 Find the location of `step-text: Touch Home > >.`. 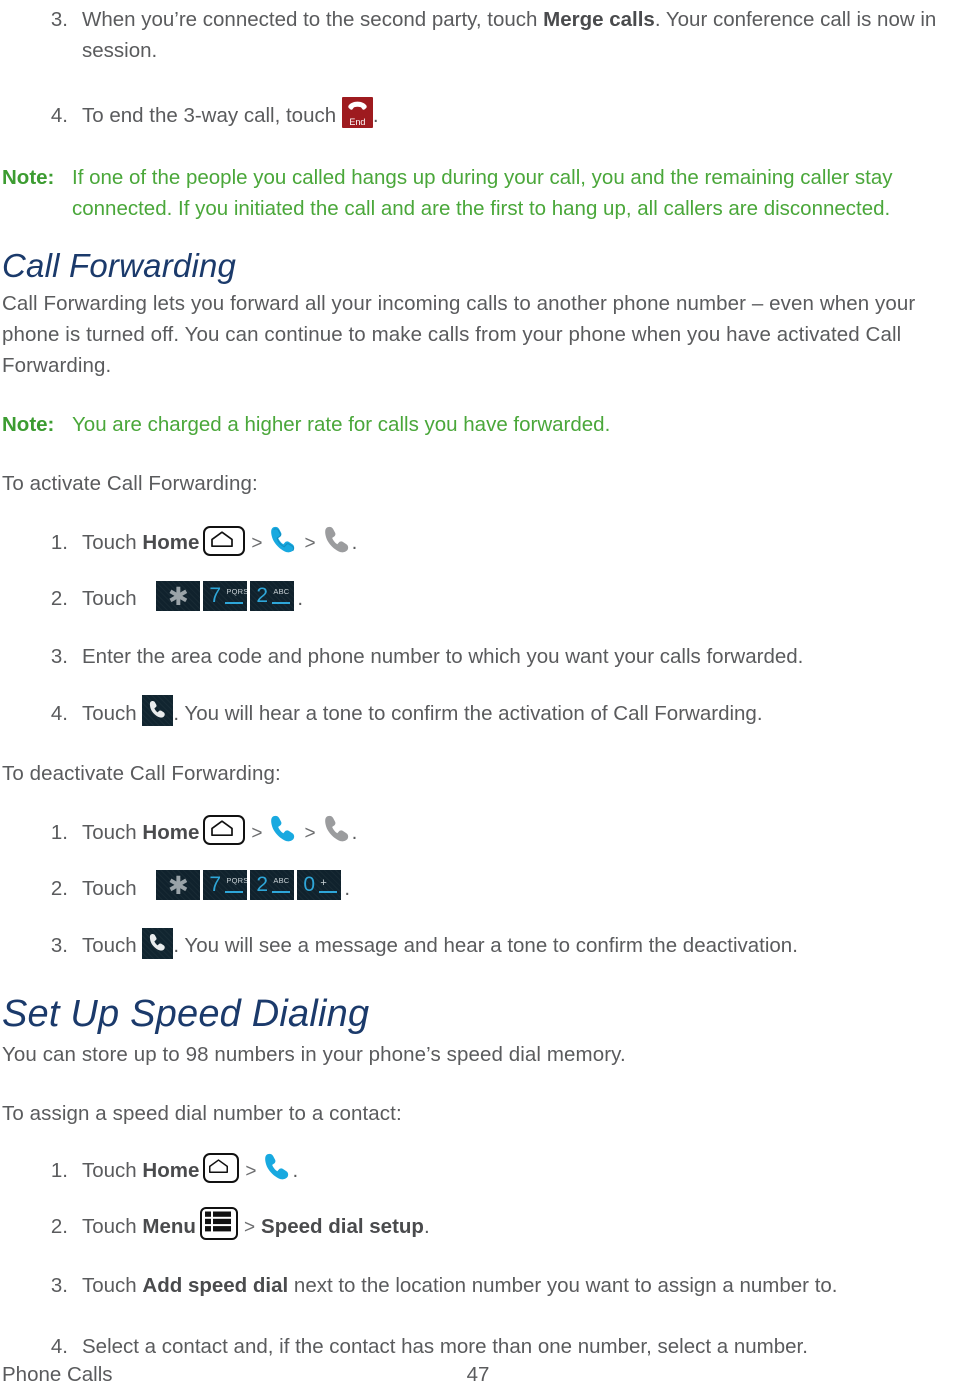

step-text: Touch Home > >. is located at coordinates (520, 542).